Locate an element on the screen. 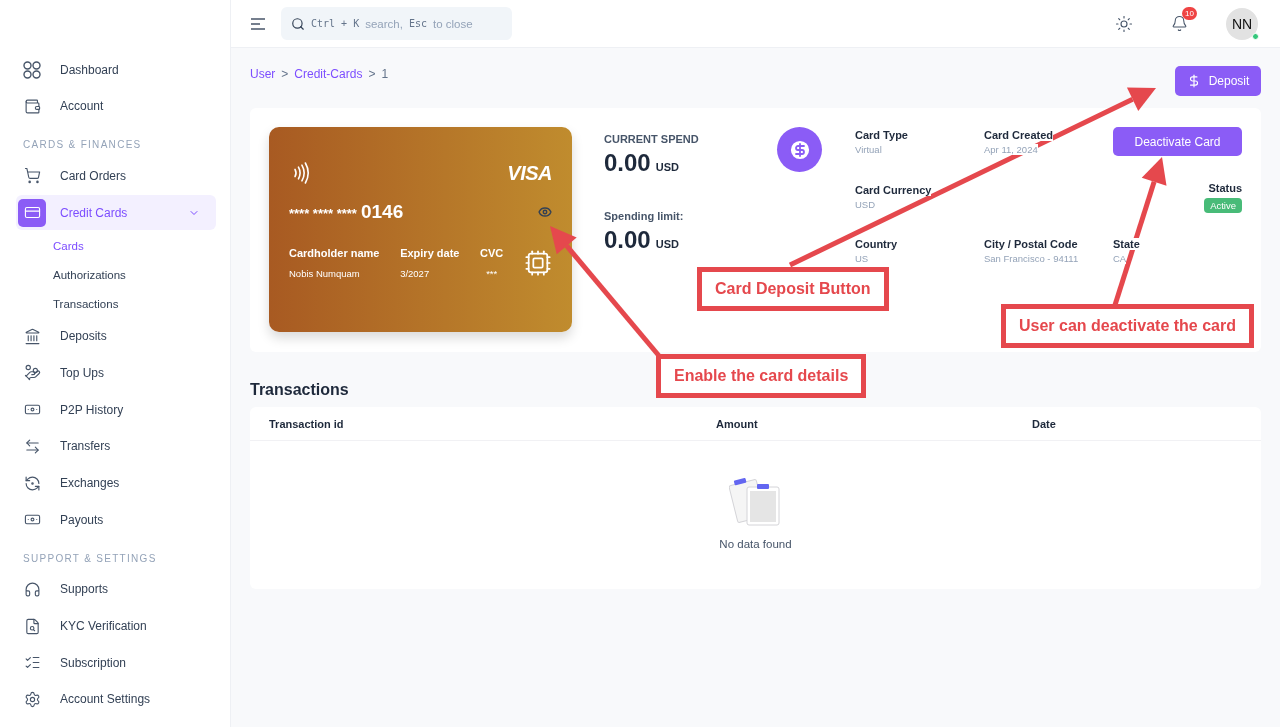  field-label: Card Currency is located at coordinates (893, 190).